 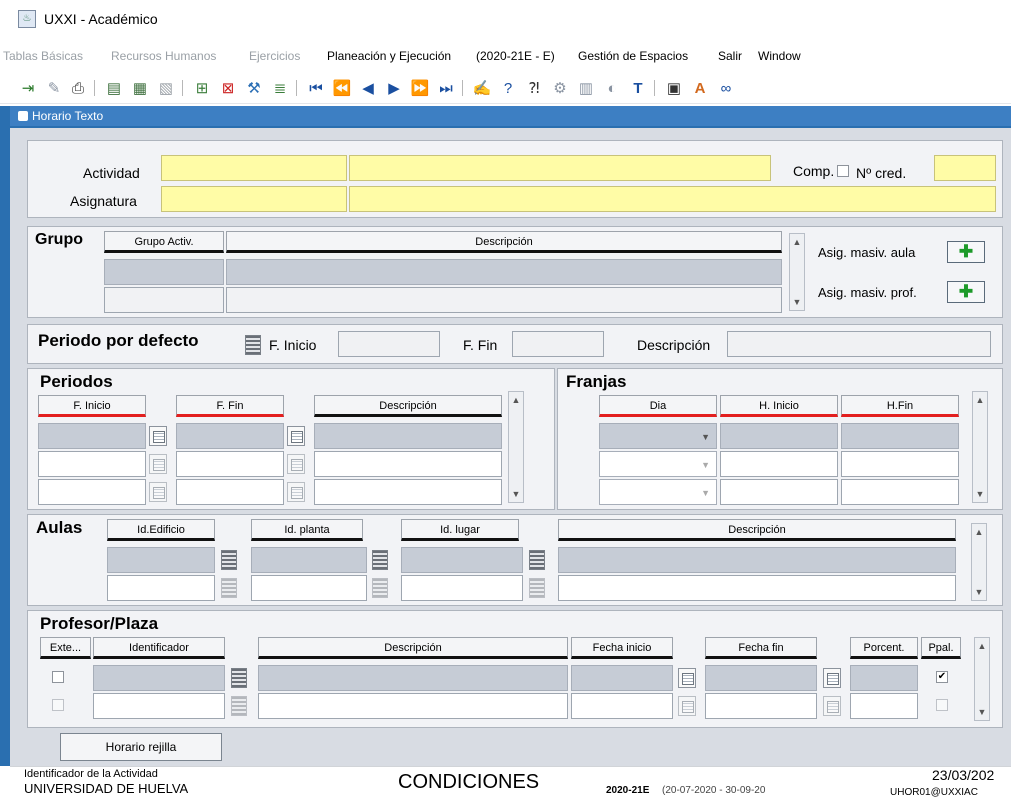 I want to click on franjas-hinicio-header: H. Inicio, so click(x=779, y=406).